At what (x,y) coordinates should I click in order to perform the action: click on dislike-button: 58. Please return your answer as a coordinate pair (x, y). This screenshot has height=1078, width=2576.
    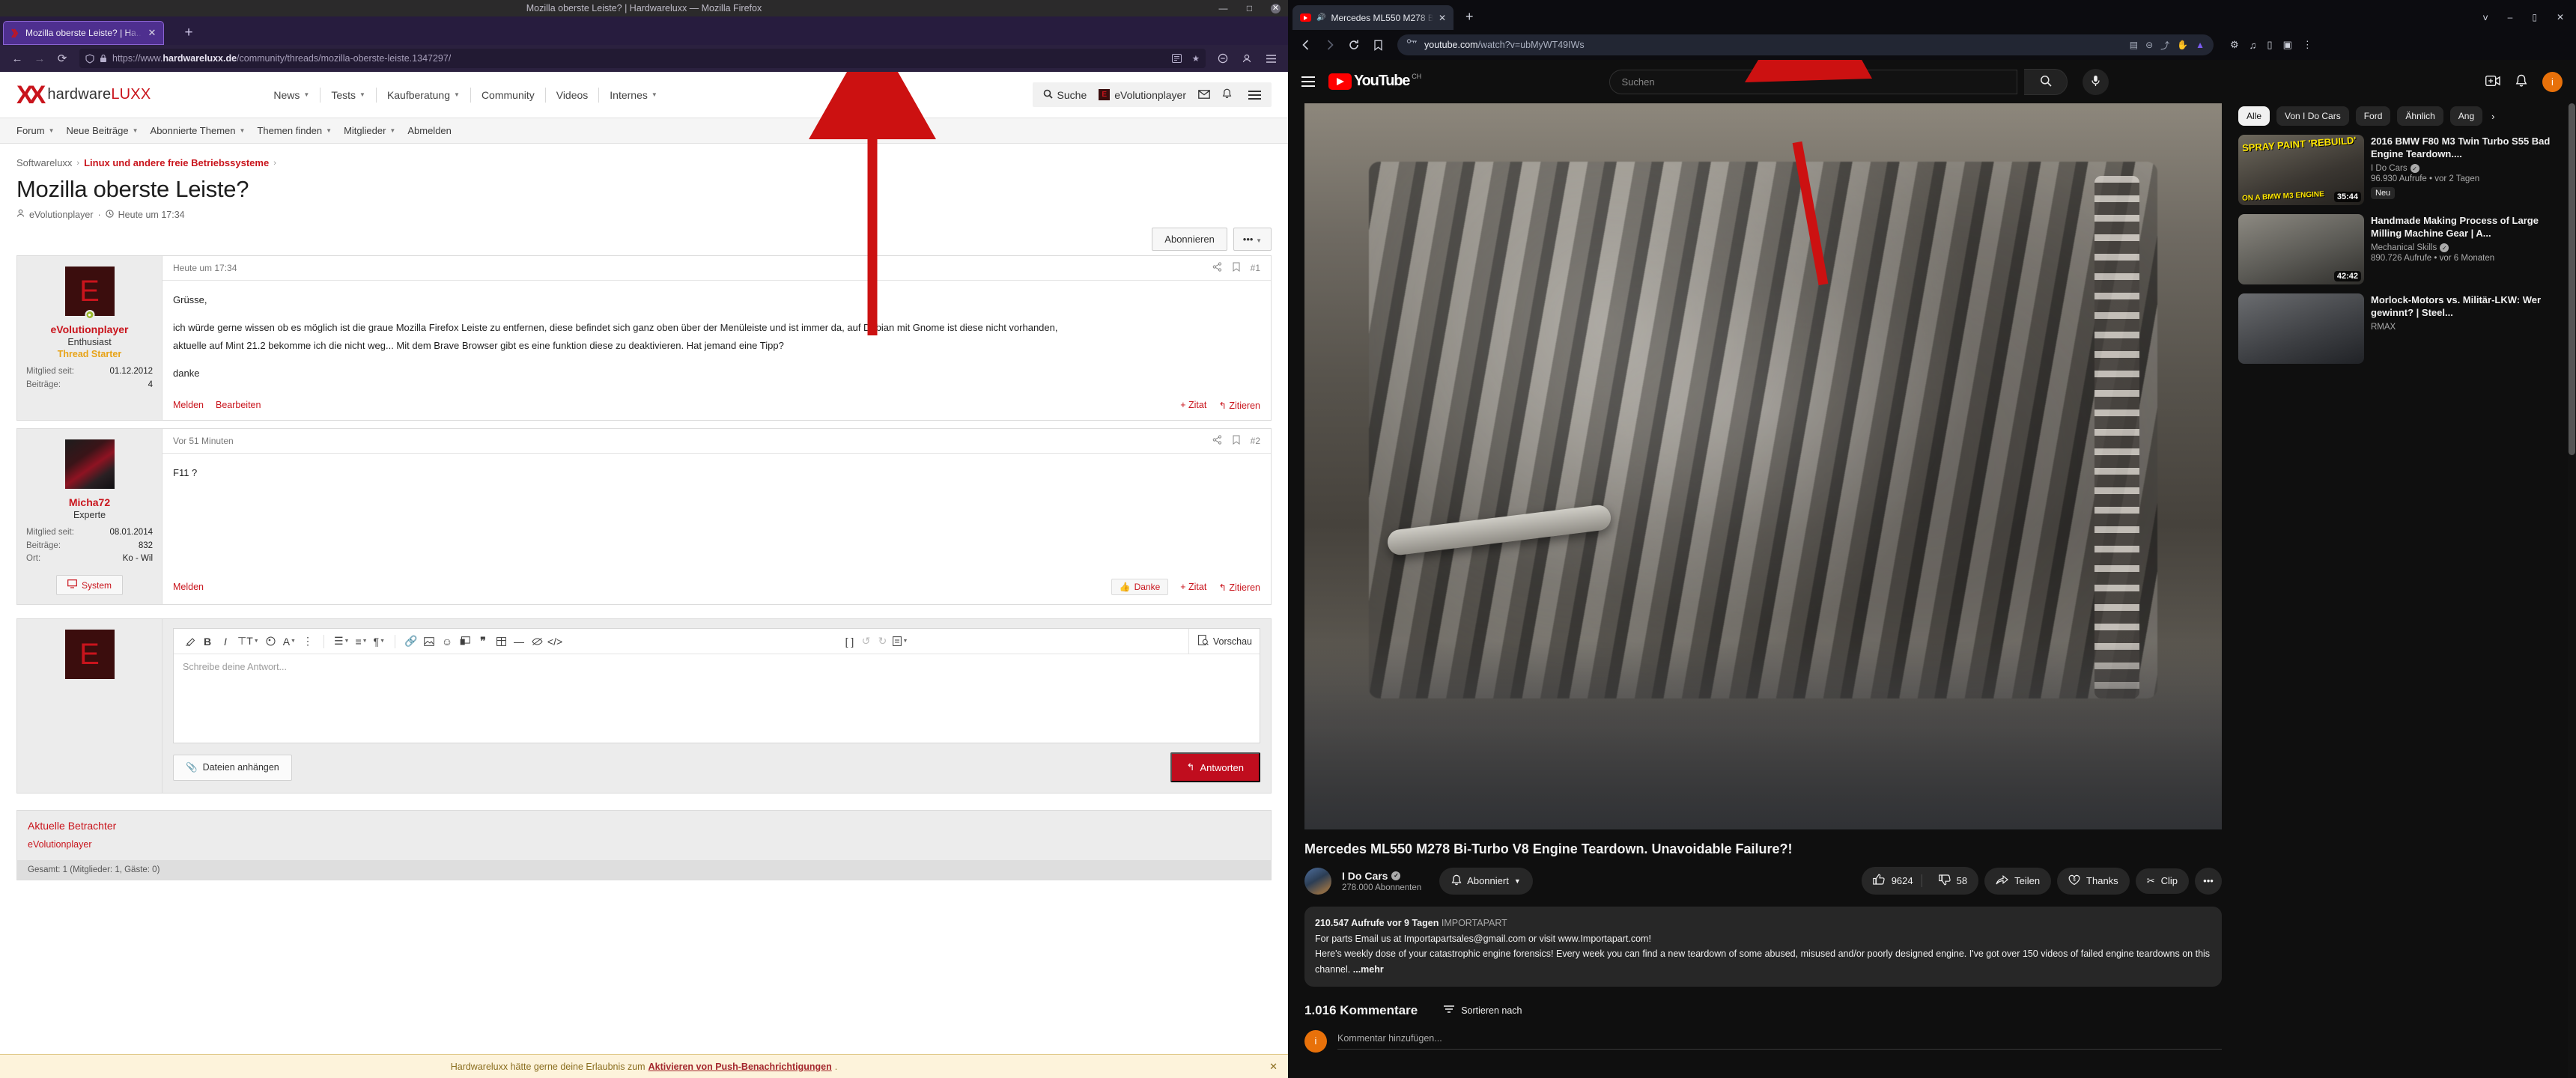
    Looking at the image, I should click on (1954, 881).